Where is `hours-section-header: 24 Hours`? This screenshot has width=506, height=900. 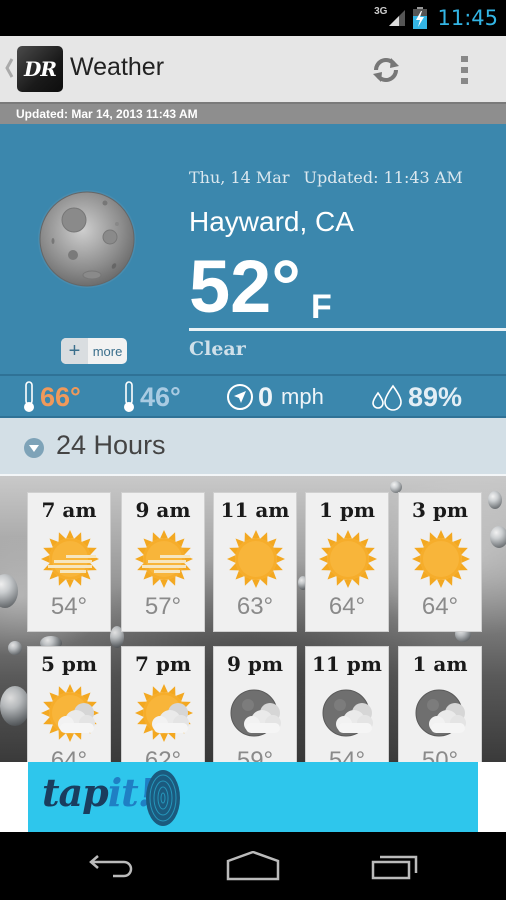
hours-section-header: 24 Hours is located at coordinates (253, 447).